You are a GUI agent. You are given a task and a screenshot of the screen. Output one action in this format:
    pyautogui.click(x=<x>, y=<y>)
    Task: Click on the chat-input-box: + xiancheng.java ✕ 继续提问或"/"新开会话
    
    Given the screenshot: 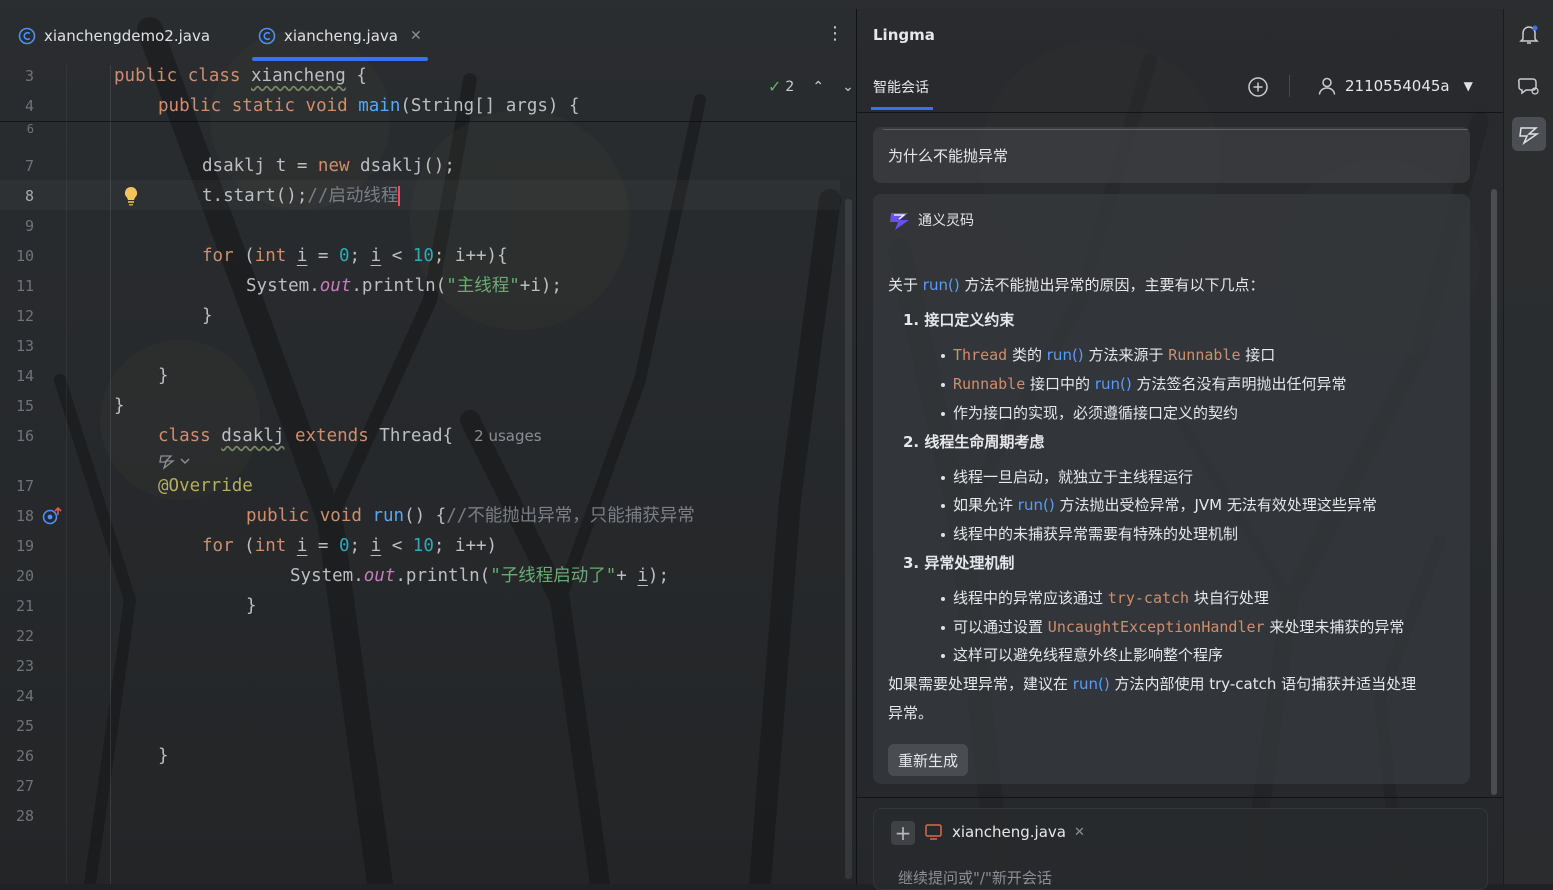 What is the action you would take?
    pyautogui.click(x=1180, y=849)
    